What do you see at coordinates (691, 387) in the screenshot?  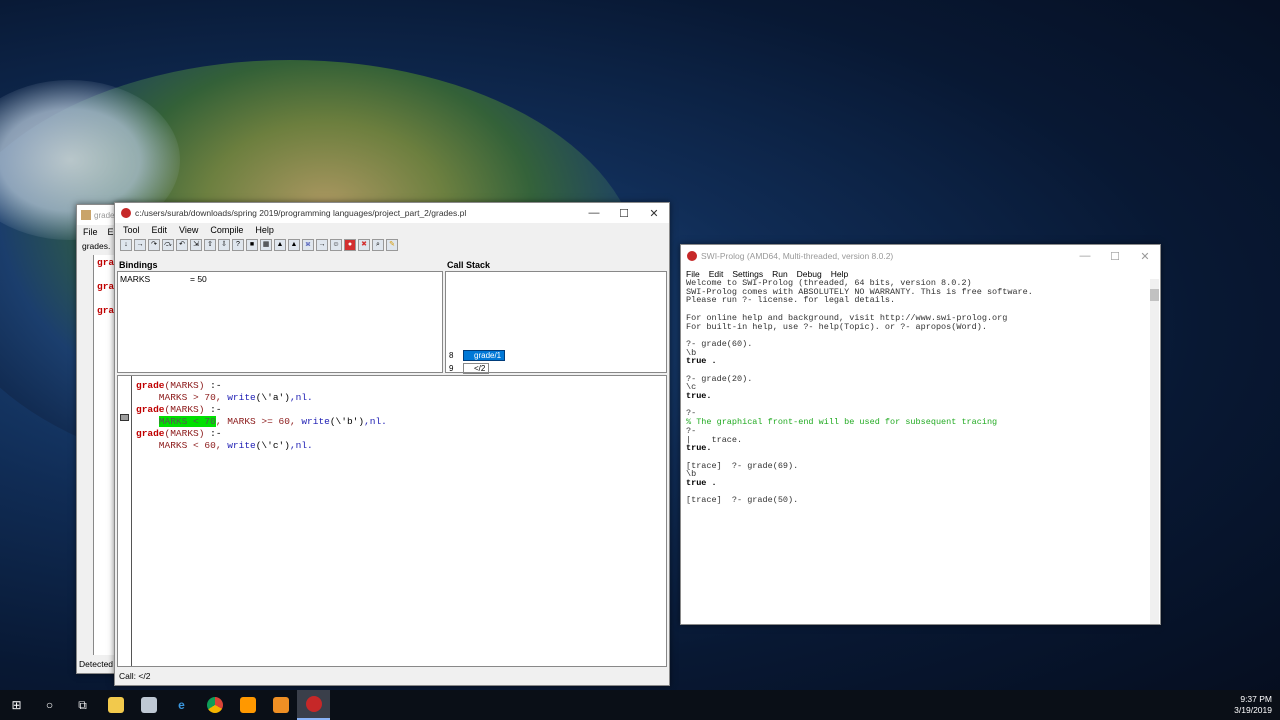 I see `console-line: \c` at bounding box center [691, 387].